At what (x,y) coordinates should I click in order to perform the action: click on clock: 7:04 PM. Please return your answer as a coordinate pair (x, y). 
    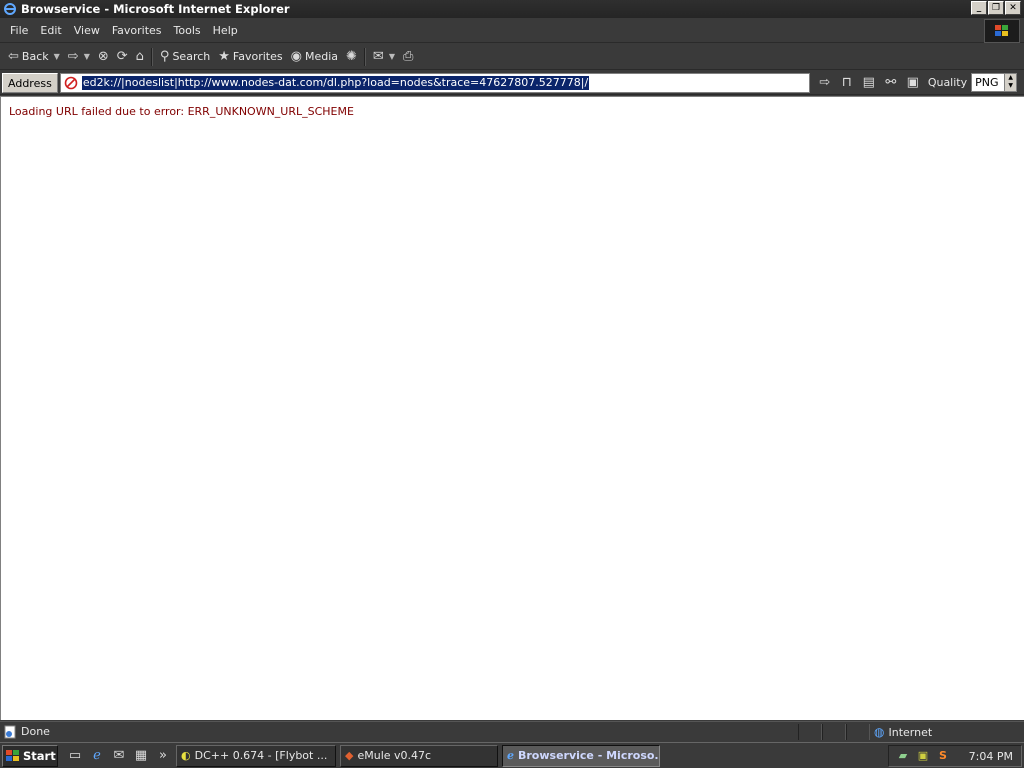
    Looking at the image, I should click on (990, 756).